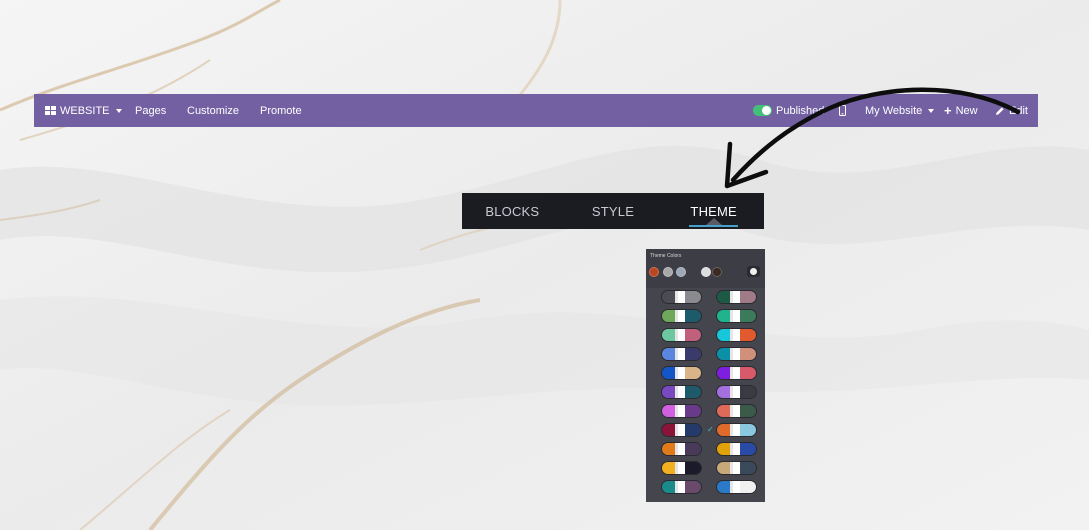 The image size is (1089, 530). I want to click on website-menu-label: WEBSITE, so click(85, 110).